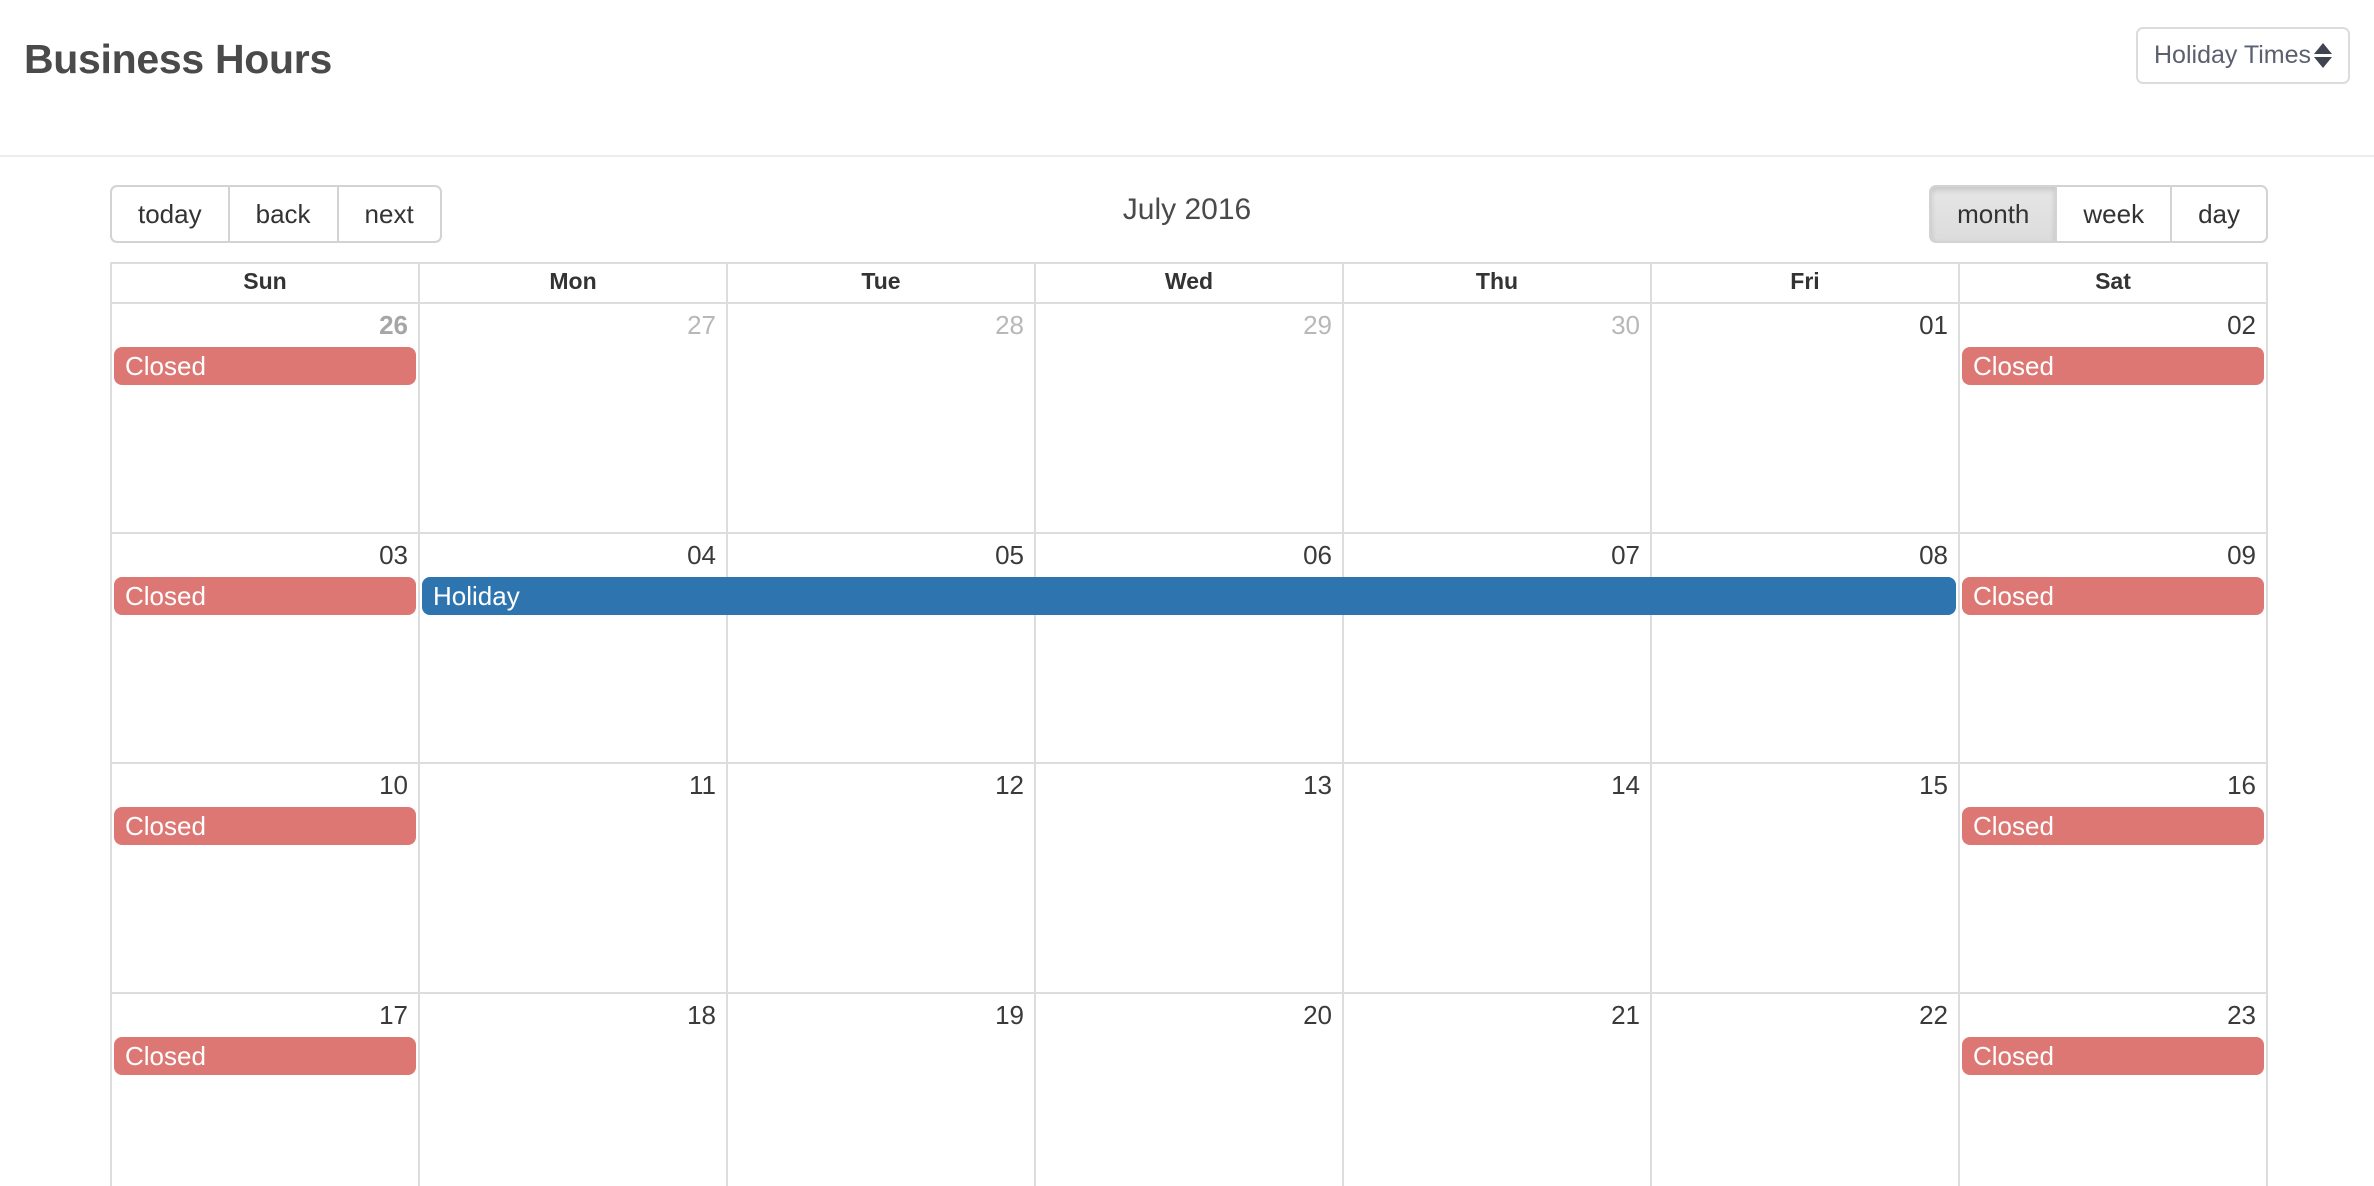 The image size is (2374, 1186). I want to click on sort-updown-icon, so click(2323, 55).